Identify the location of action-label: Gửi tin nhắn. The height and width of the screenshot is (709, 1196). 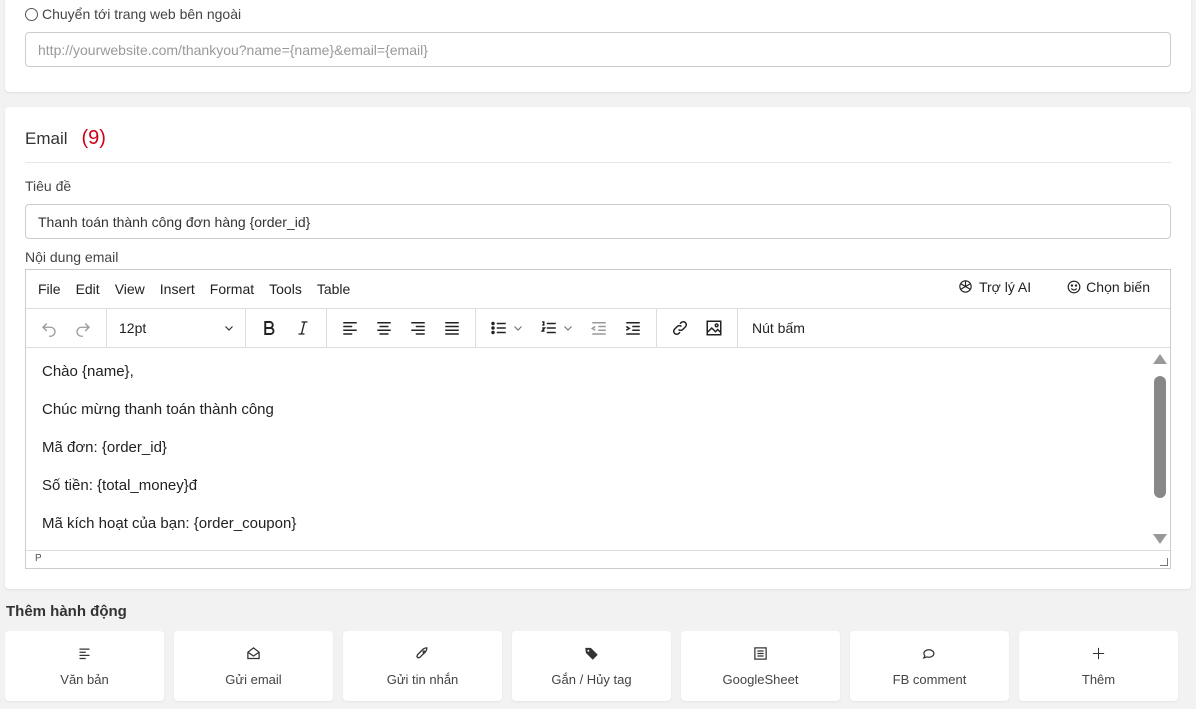
(422, 679).